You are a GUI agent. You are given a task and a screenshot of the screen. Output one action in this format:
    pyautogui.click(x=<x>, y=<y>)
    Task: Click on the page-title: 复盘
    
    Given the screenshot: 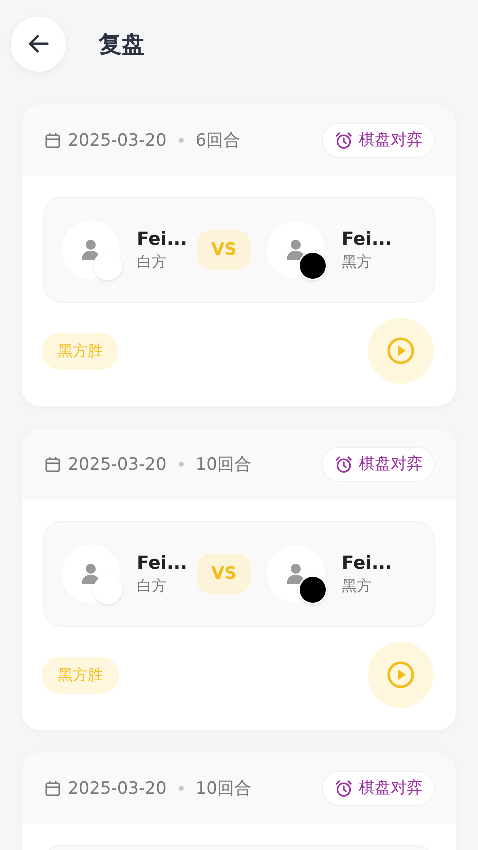 What is the action you would take?
    pyautogui.click(x=122, y=45)
    